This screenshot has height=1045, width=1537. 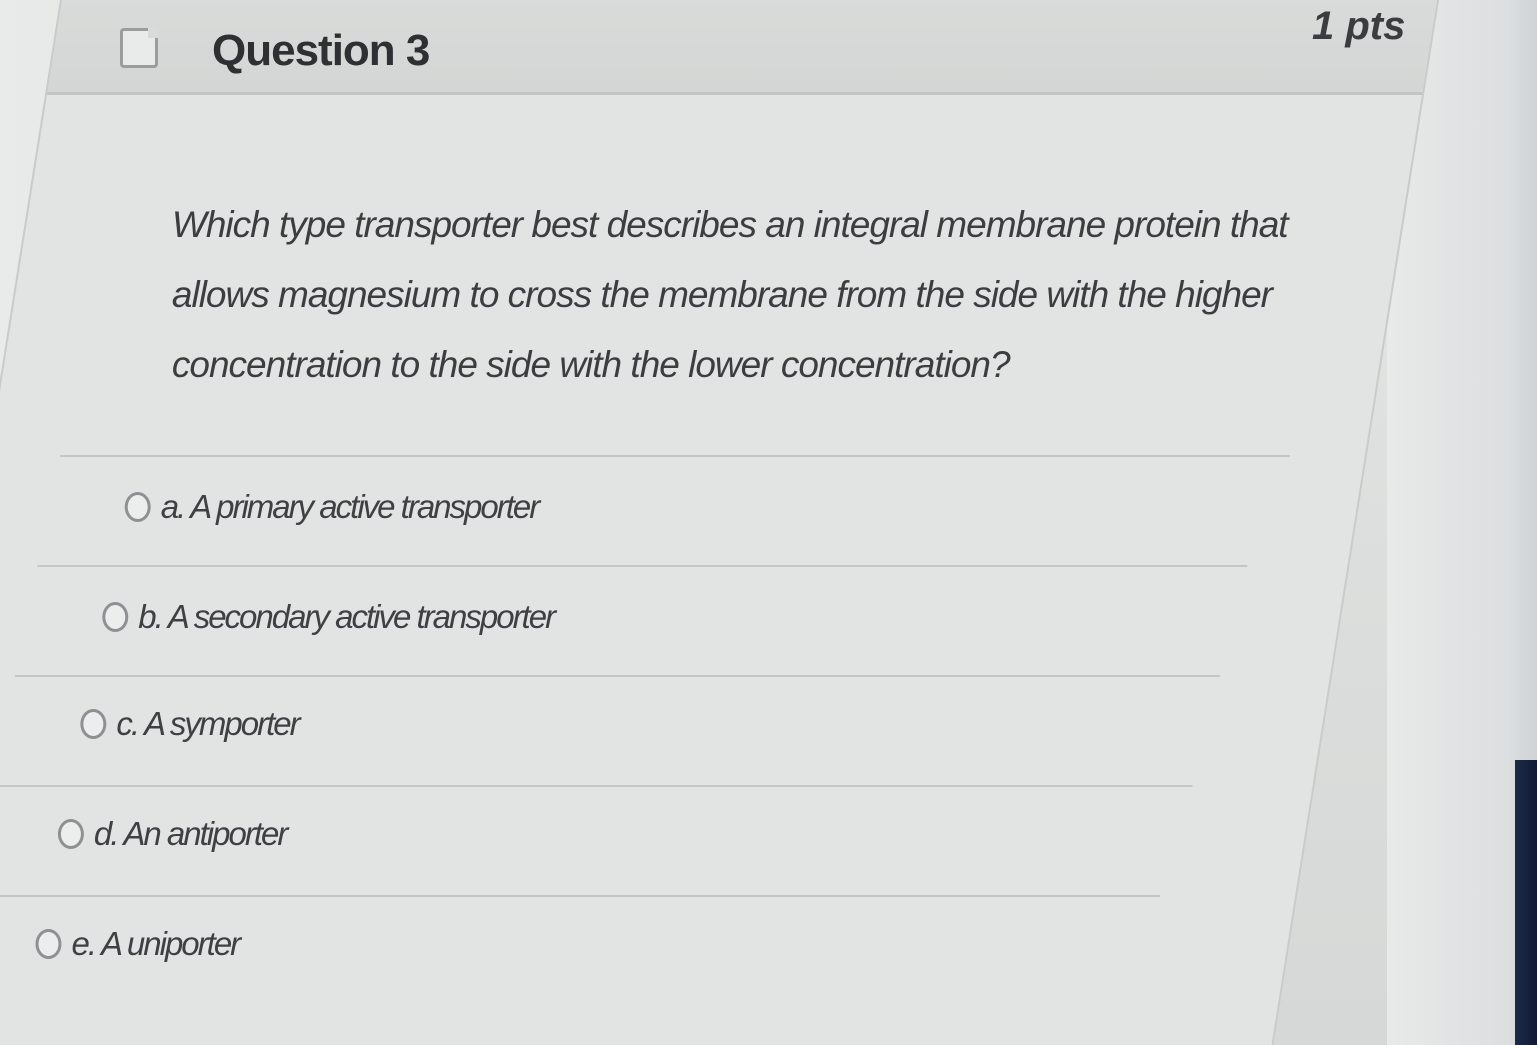 I want to click on answer-option-d: d. An antiporter, so click(x=172, y=834).